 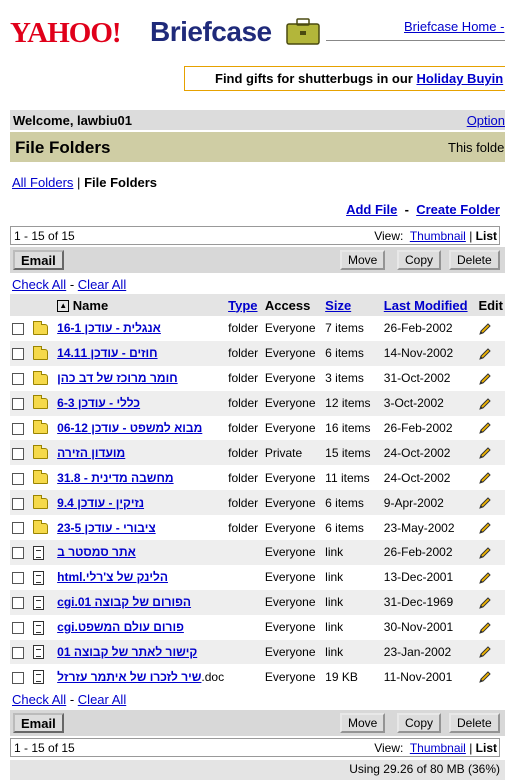 I want to click on file-name-link: כללי - עודכן 6-3, so click(x=98, y=403).